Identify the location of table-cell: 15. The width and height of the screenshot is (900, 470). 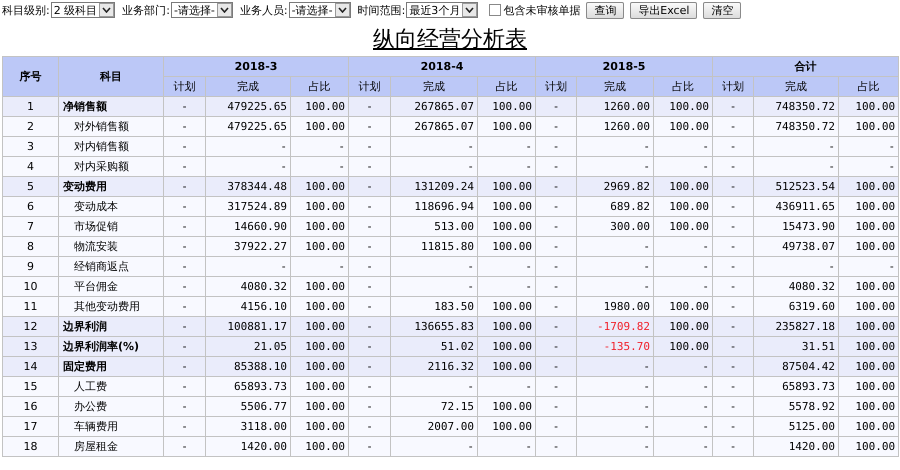
(30, 386).